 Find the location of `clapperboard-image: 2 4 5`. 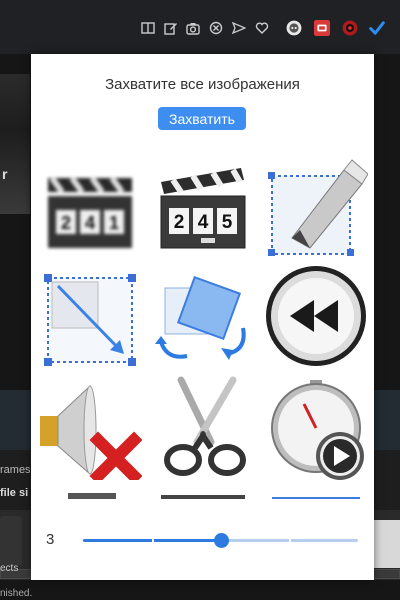

clapperboard-image: 2 4 5 is located at coordinates (203, 204).